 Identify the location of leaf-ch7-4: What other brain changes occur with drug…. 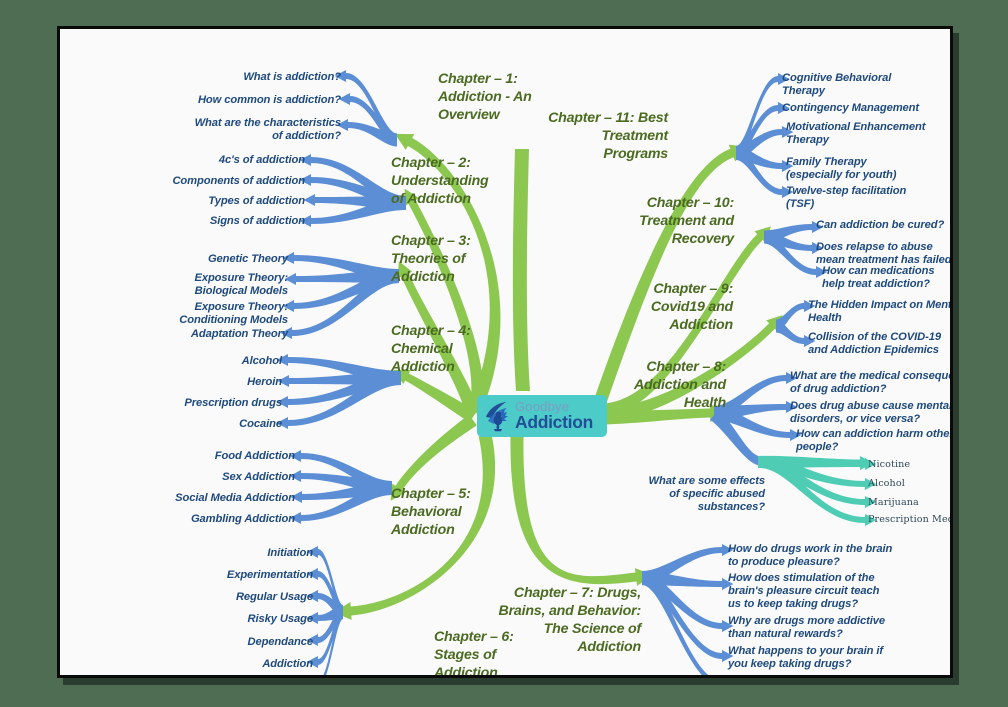
(839, 674).